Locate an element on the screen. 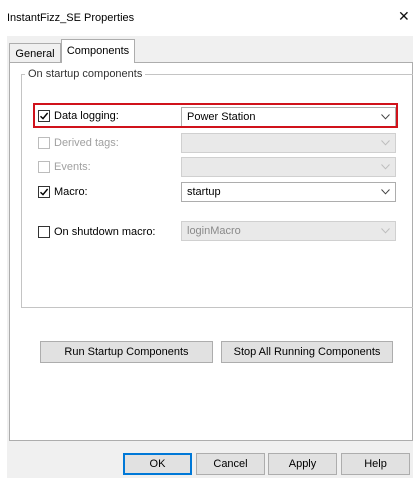 This screenshot has height=478, width=413. cancel-button: Cancel is located at coordinates (230, 464).